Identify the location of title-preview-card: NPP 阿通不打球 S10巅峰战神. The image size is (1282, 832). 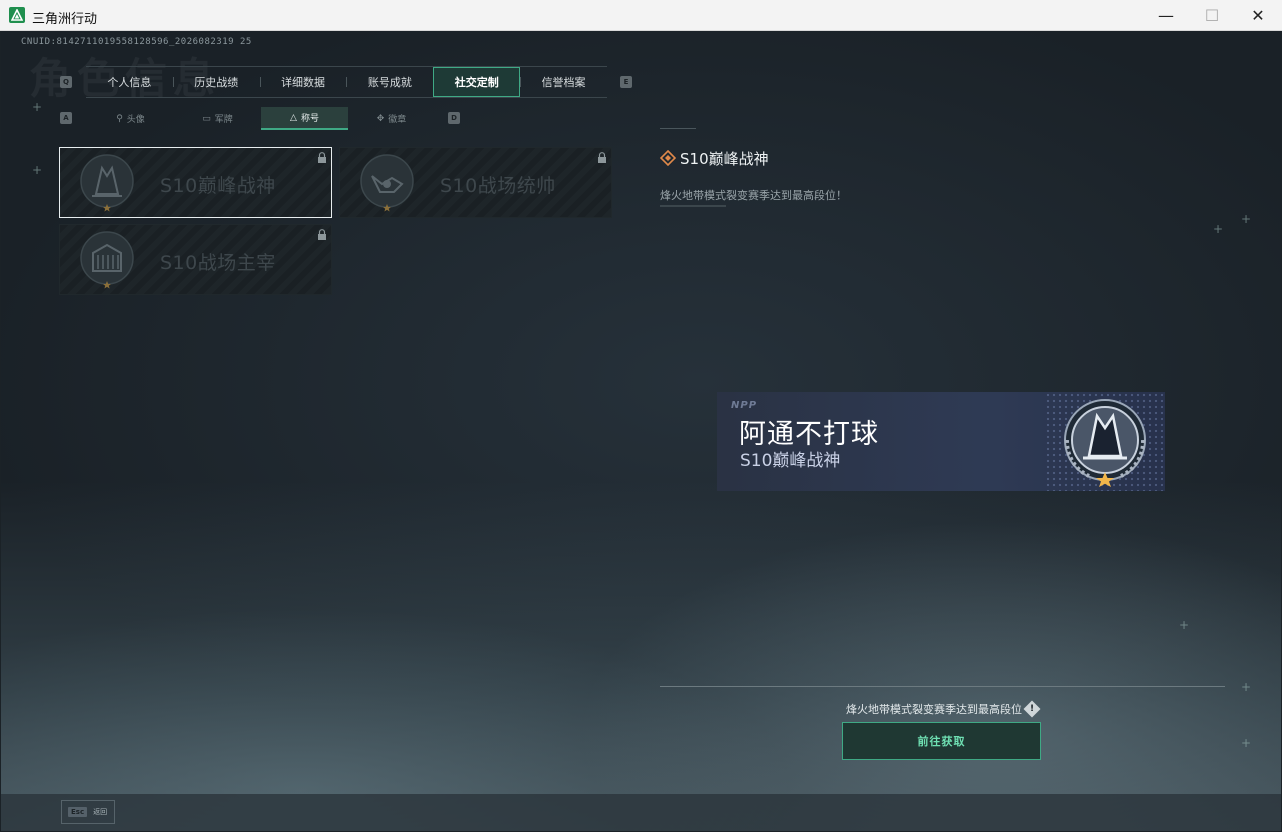
(941, 441).